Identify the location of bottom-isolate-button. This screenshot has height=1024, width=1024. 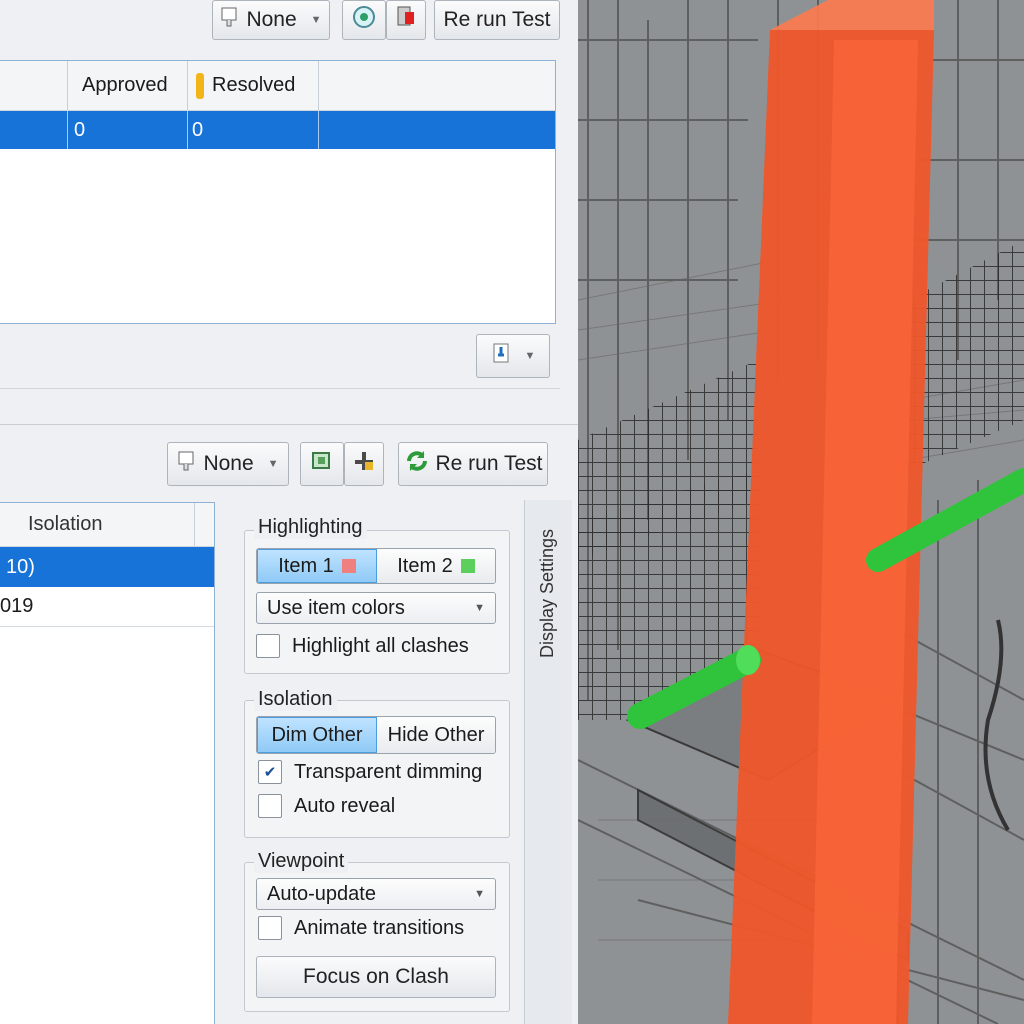
(364, 464).